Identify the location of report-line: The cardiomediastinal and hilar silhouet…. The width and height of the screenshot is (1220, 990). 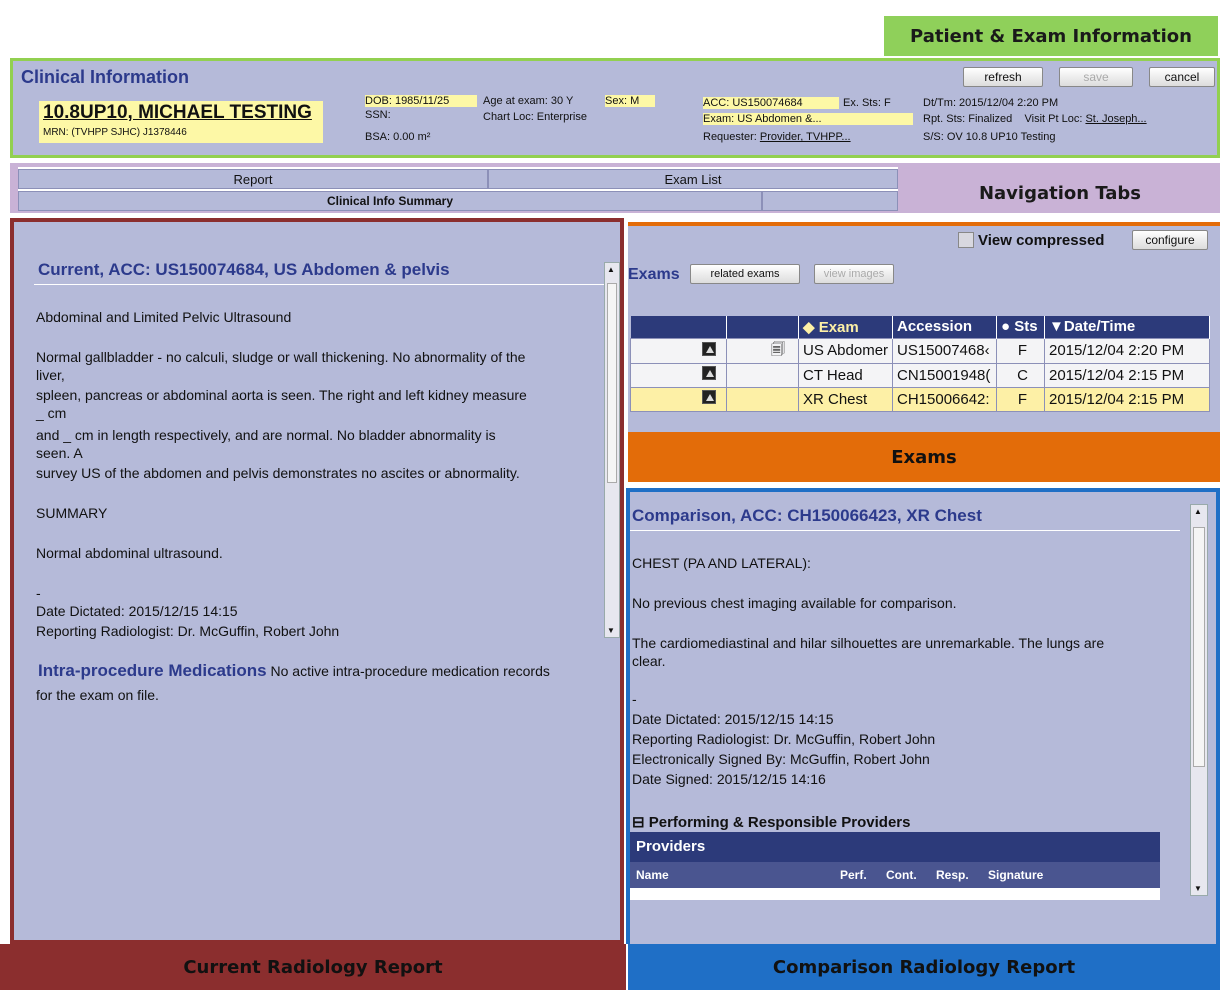
(868, 643).